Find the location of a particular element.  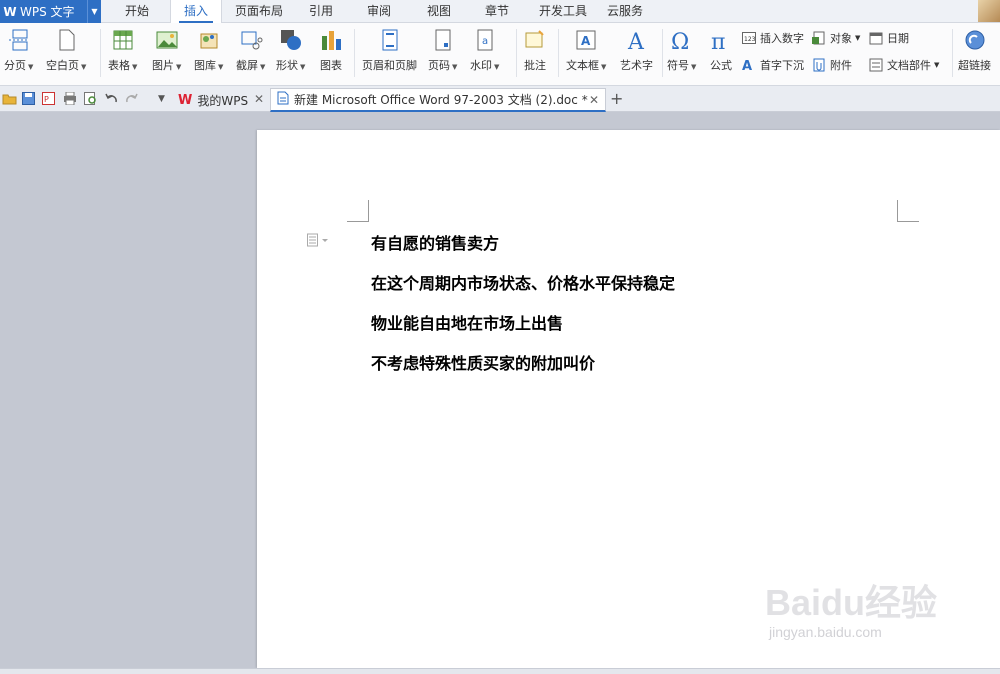

svg-text: a is located at coordinates (485, 41).